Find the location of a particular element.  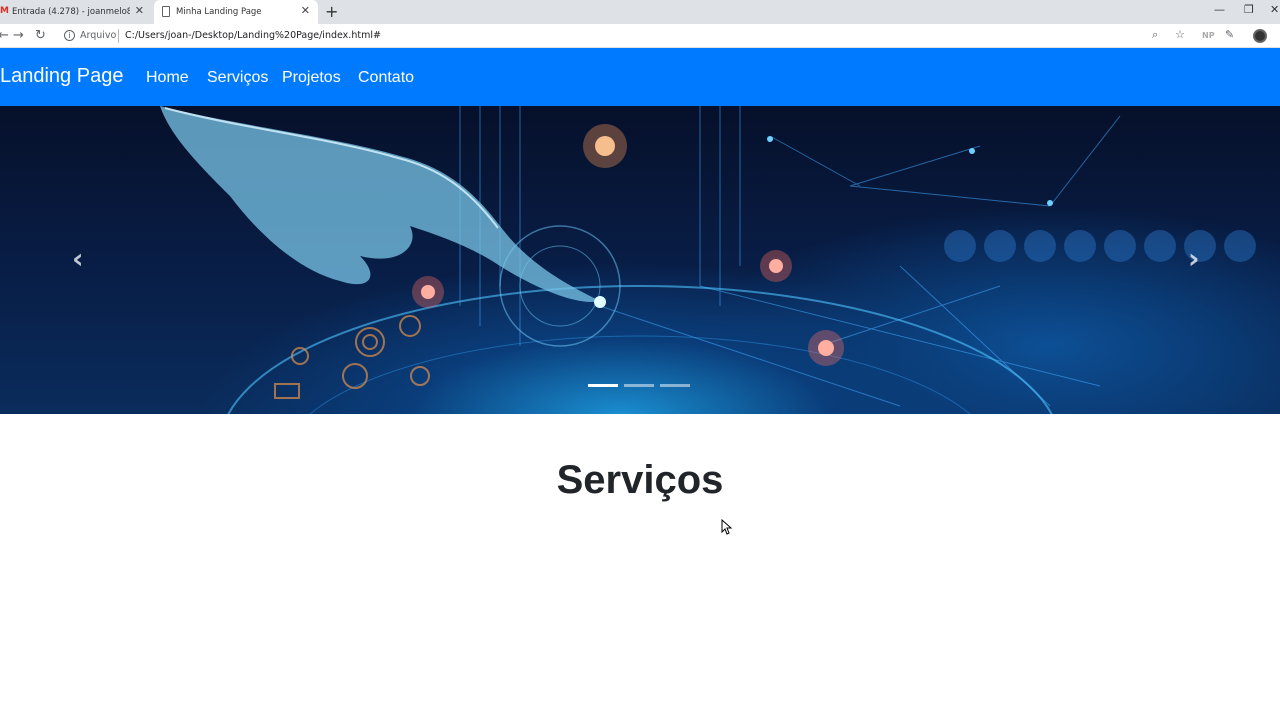

tab-landing-page: Minha Landing Page ✕ is located at coordinates (236, 12).